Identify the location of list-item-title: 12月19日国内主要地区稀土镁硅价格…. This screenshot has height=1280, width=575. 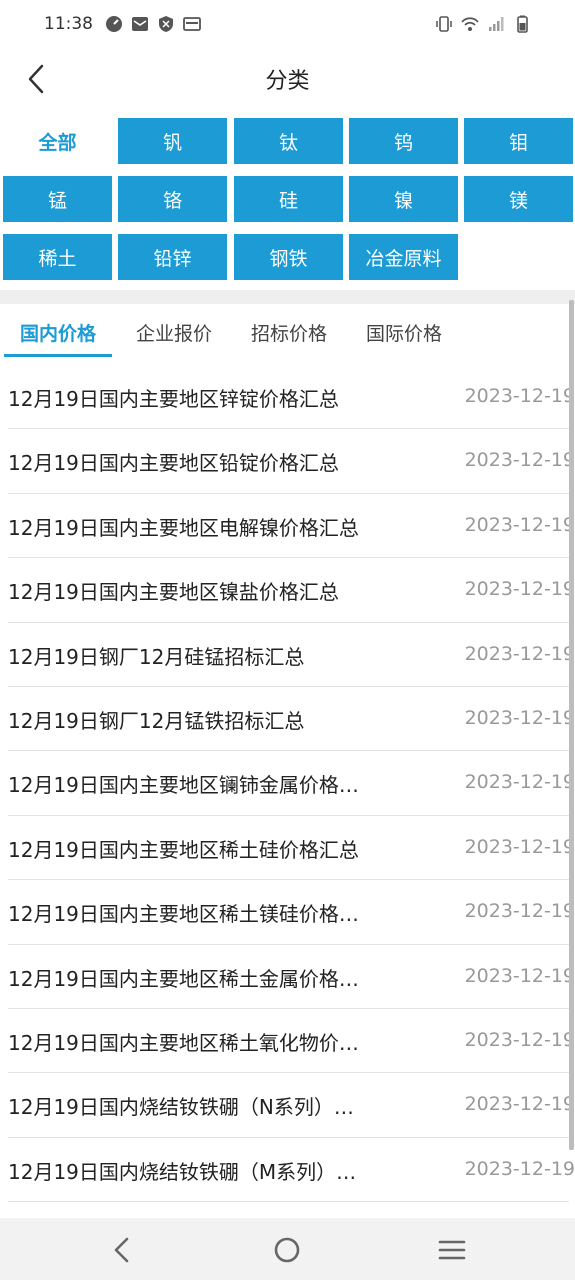
(183, 914).